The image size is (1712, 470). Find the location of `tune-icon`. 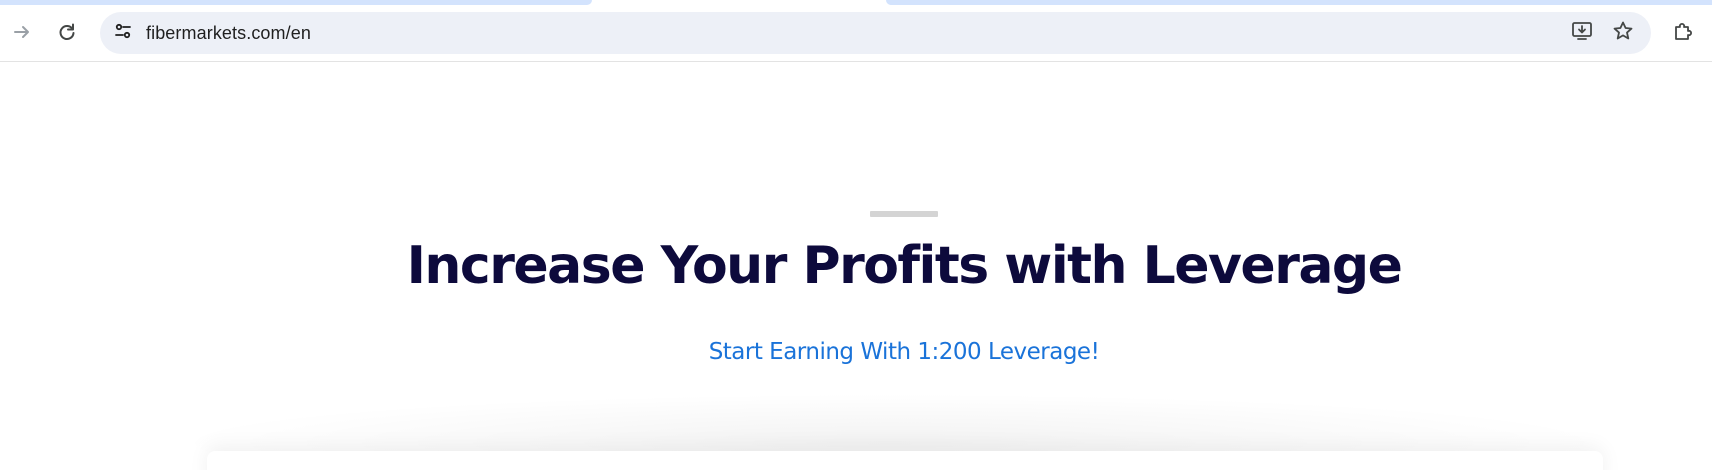

tune-icon is located at coordinates (123, 33).